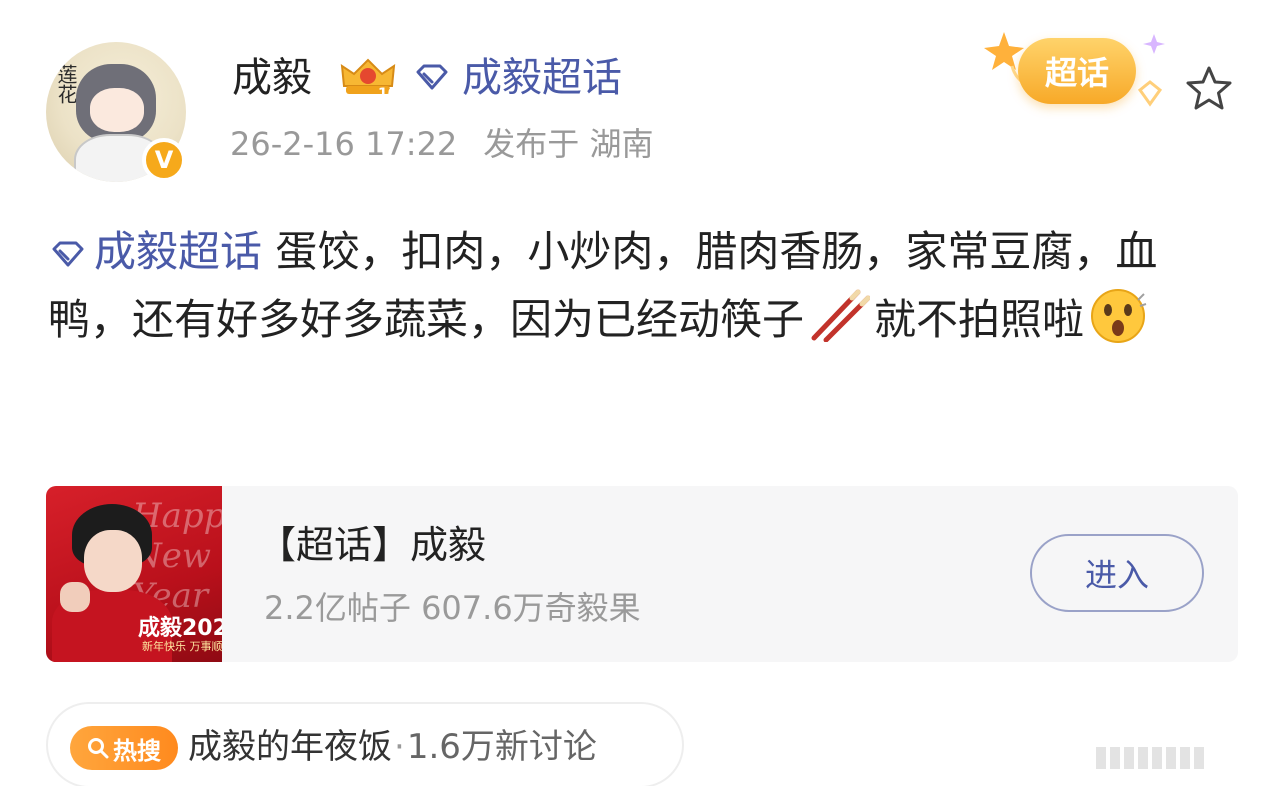 The height and width of the screenshot is (786, 1284). I want to click on search-icon, so click(98, 748).